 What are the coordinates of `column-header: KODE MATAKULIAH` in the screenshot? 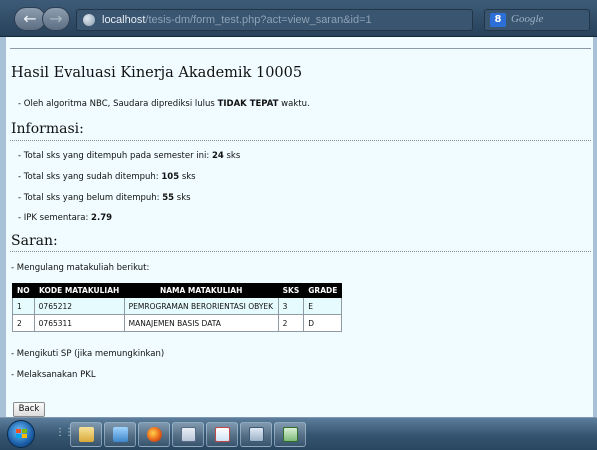 It's located at (79, 290).